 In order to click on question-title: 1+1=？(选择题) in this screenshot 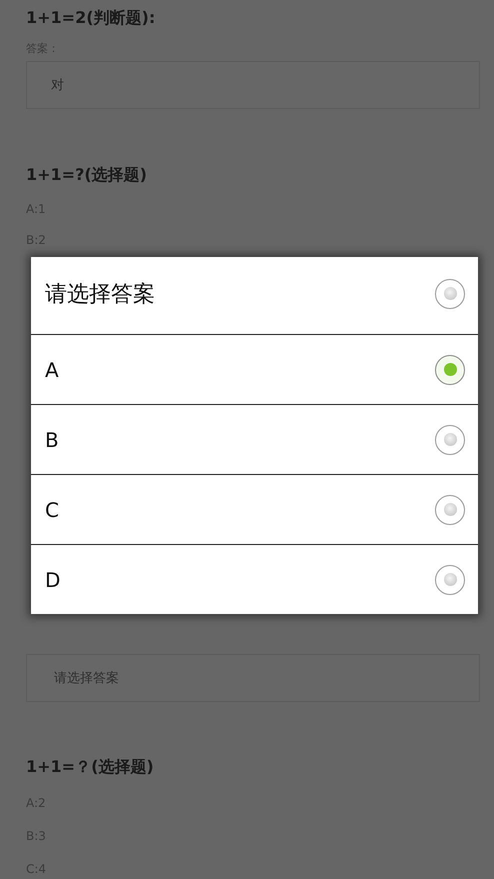, I will do `click(90, 767)`.